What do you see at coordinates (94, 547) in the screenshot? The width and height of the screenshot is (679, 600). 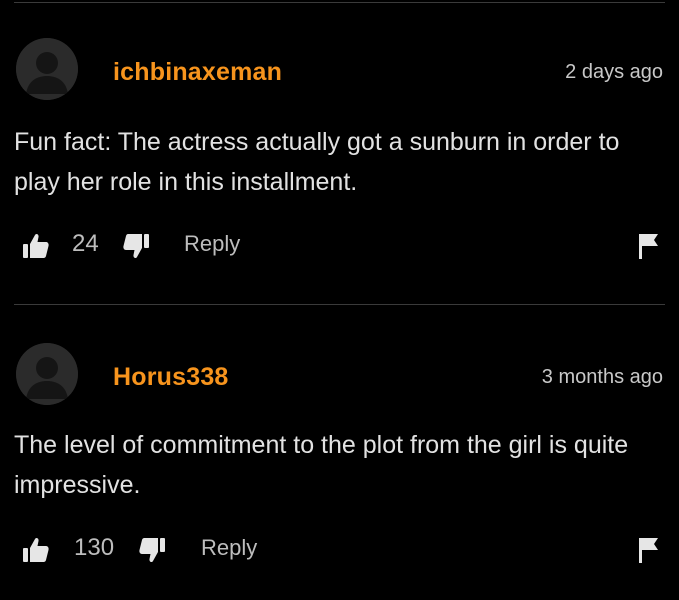 I see `like-count: 130` at bounding box center [94, 547].